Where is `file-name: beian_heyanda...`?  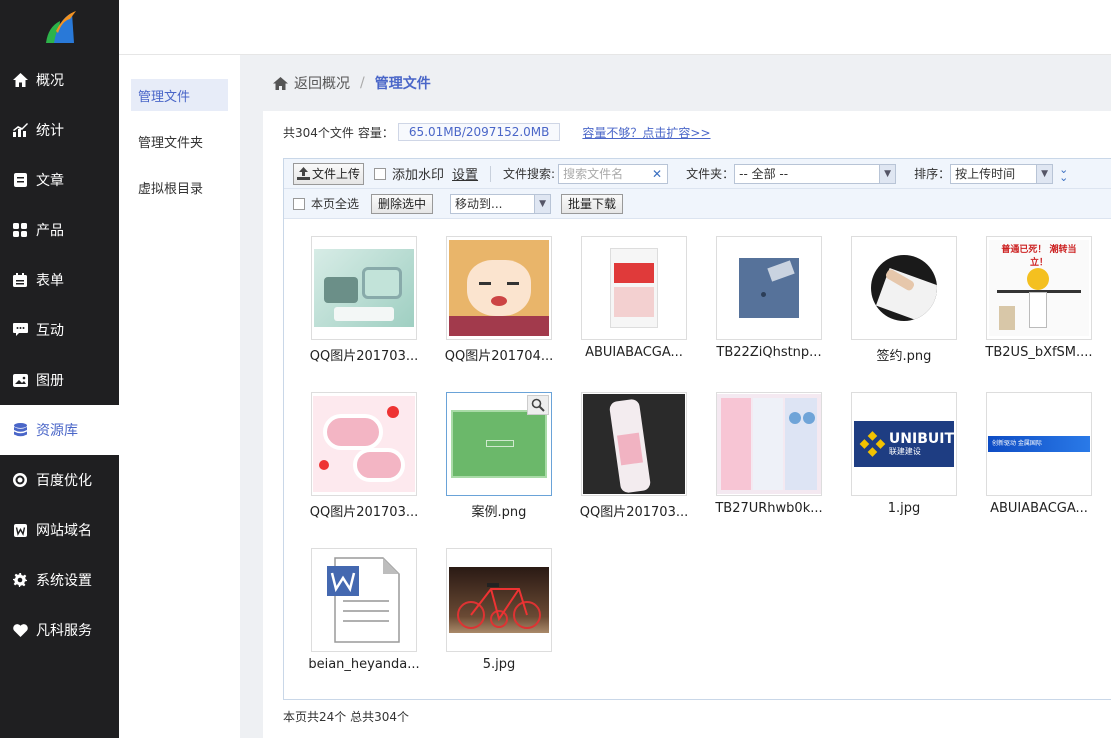 file-name: beian_heyanda... is located at coordinates (364, 664).